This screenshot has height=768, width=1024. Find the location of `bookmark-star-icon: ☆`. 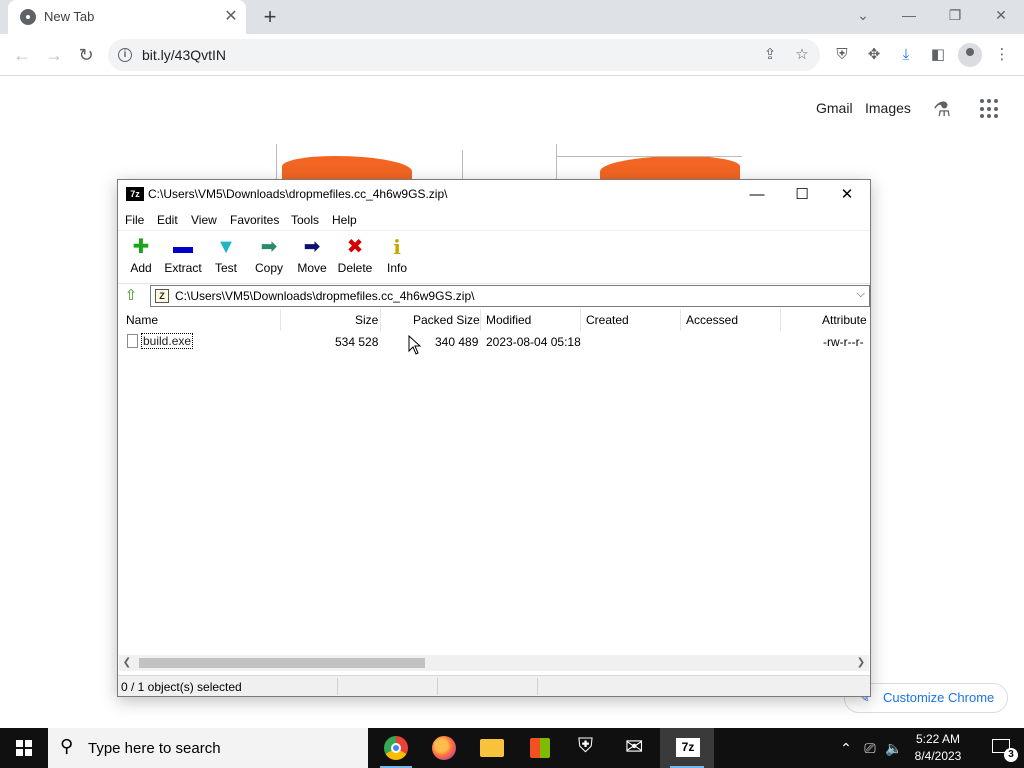

bookmark-star-icon: ☆ is located at coordinates (802, 55).